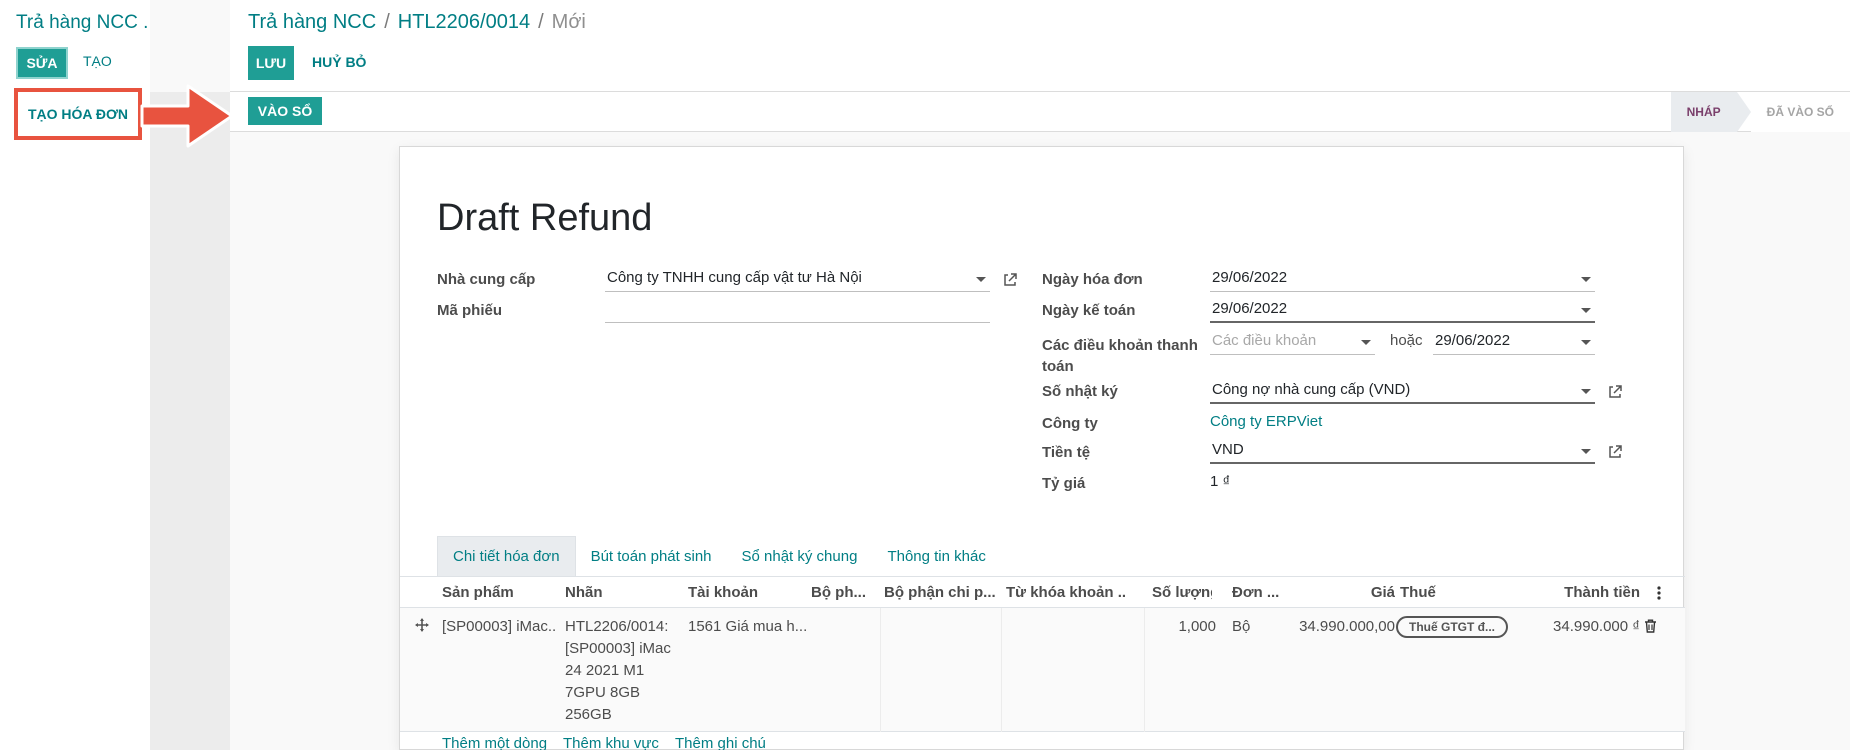  I want to click on add-line-link: Thêm một dòng, so click(494, 742).